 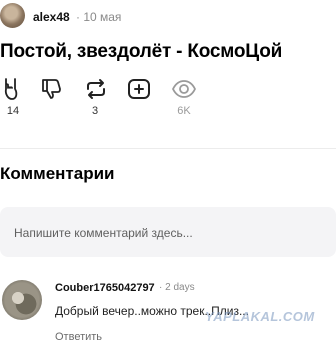 I want to click on comment-date: · 2 days, so click(x=177, y=287).